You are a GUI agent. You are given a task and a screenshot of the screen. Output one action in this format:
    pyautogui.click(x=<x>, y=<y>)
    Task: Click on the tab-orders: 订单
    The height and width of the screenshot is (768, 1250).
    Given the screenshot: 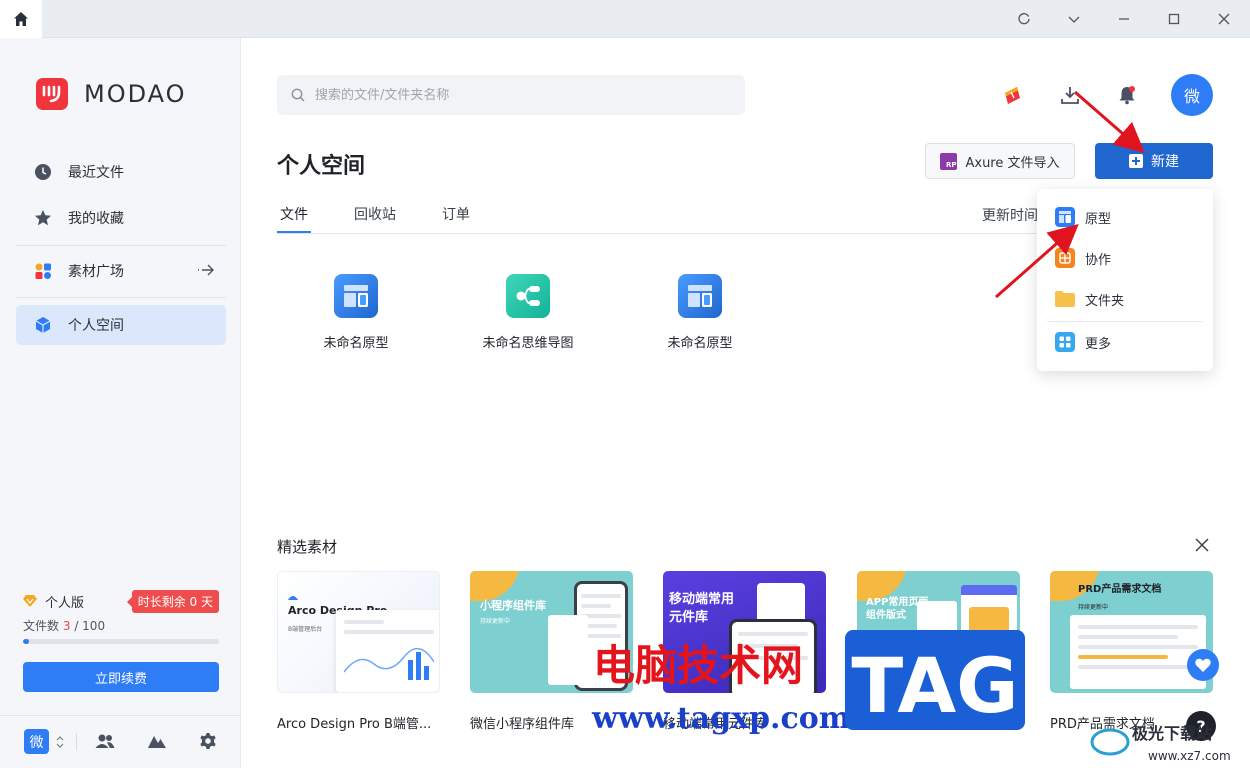 What is the action you would take?
    pyautogui.click(x=456, y=214)
    